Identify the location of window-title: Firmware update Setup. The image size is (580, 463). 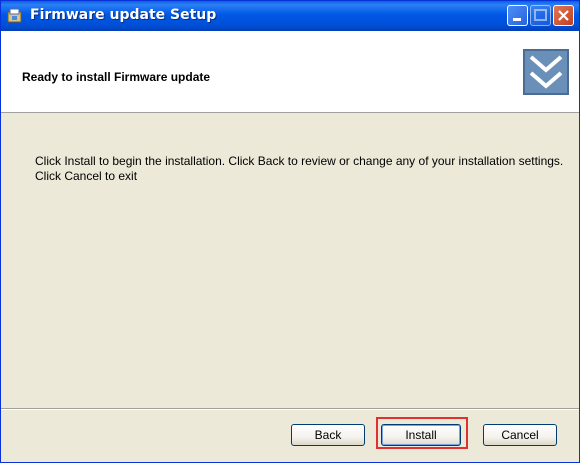
(123, 15).